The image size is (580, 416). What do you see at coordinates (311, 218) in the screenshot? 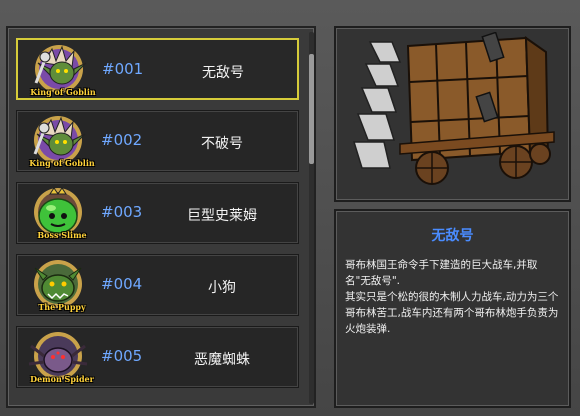
I see `list-scrollbar` at bounding box center [311, 218].